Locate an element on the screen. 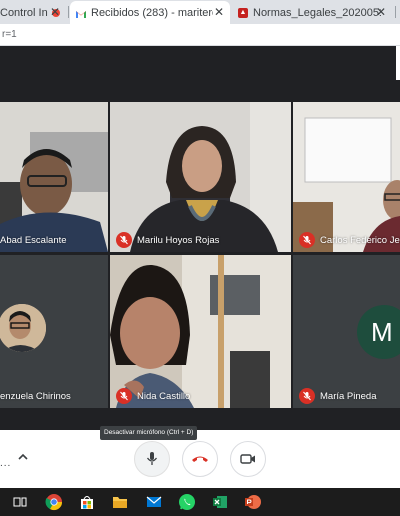  hang-up-button is located at coordinates (200, 459).